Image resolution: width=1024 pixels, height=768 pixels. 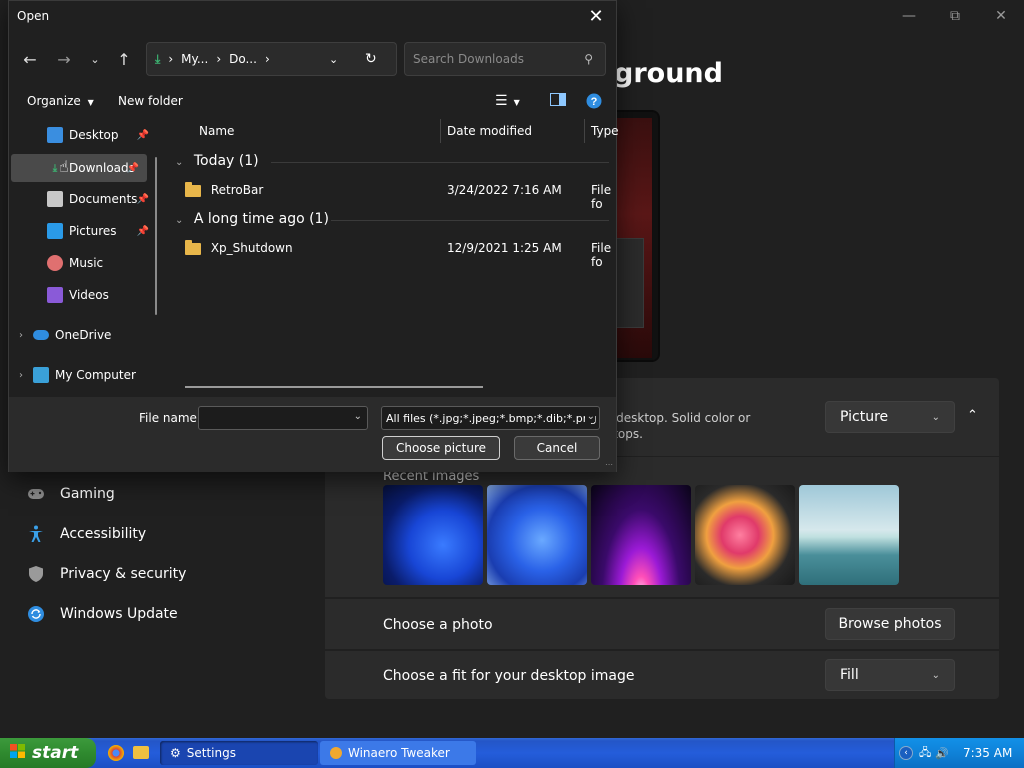 I want to click on background-type-dropdown: Picture ⌄, so click(x=890, y=417).